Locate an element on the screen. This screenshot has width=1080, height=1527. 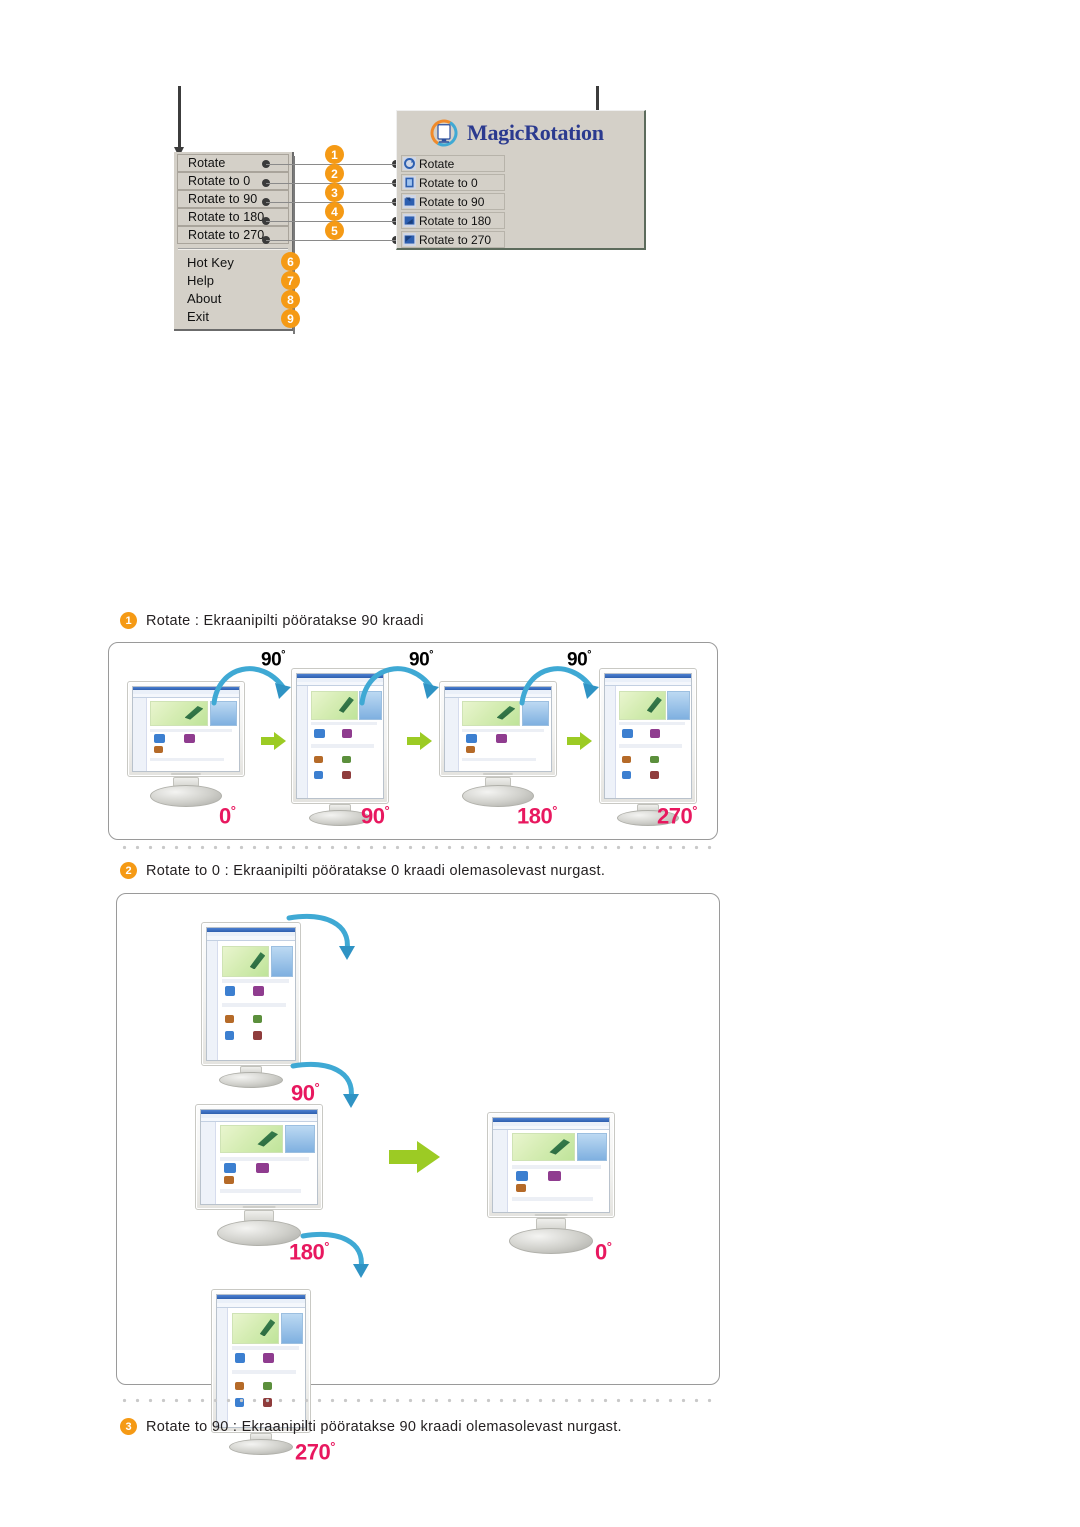
rotation-sequence-panel: 90° 90° 90° 0° 90° 180° 270° is located at coordinates (413, 741).